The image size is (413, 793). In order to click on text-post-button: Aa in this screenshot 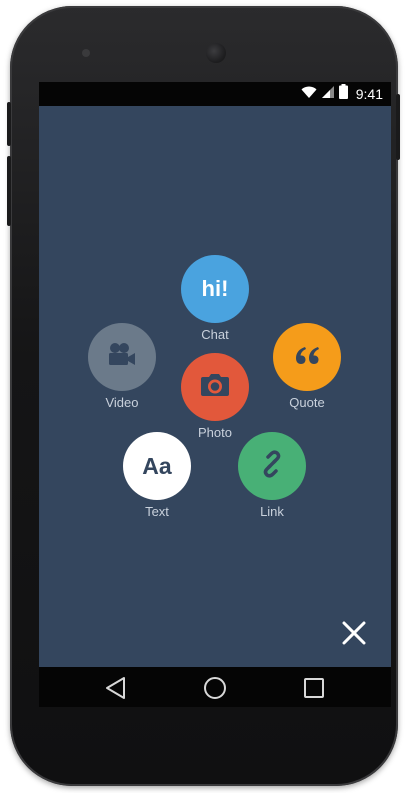, I will do `click(157, 466)`.